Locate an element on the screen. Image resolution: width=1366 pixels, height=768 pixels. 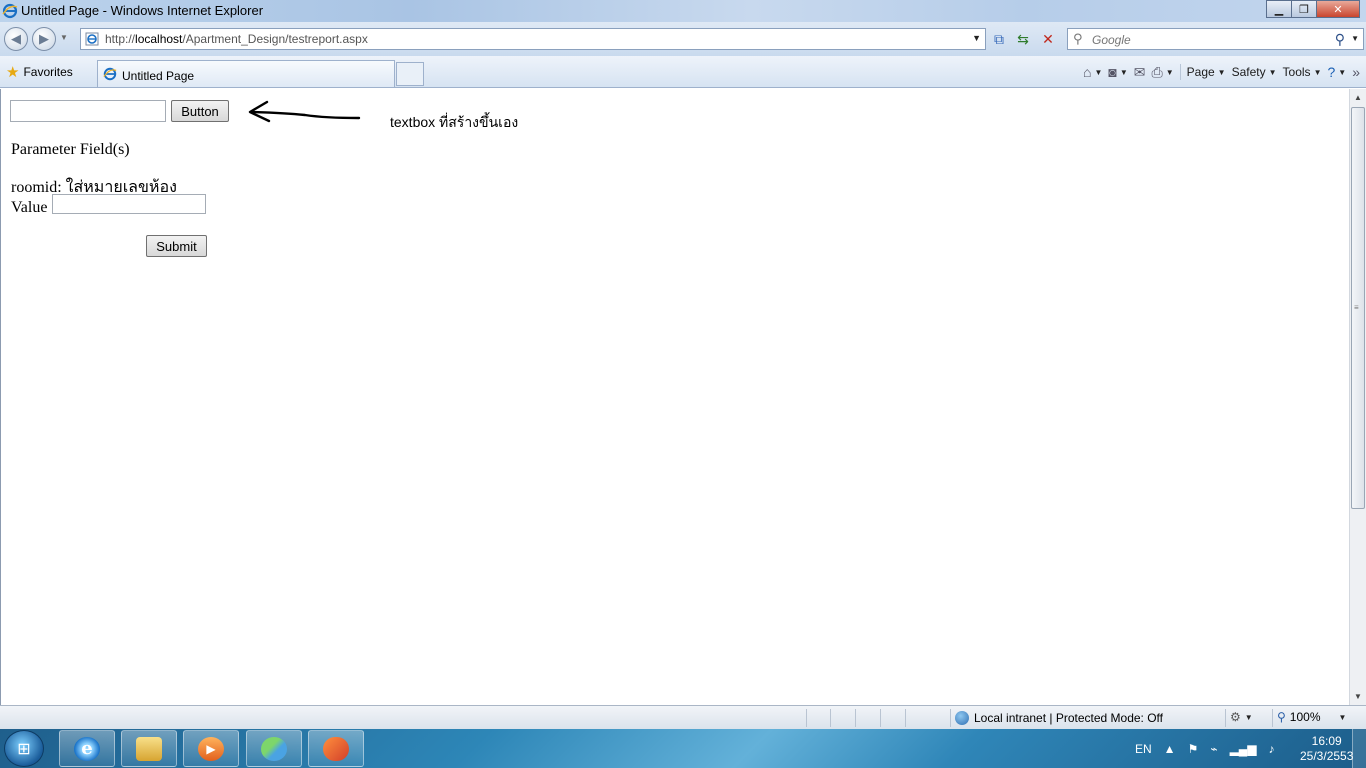
stop-button: ✕ is located at coordinates (1048, 39).